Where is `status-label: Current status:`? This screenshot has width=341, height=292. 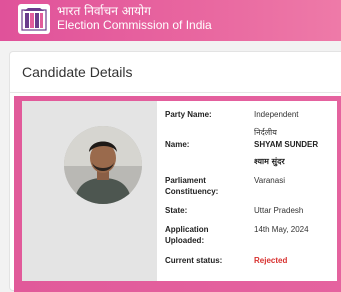 status-label: Current status: is located at coordinates (194, 260).